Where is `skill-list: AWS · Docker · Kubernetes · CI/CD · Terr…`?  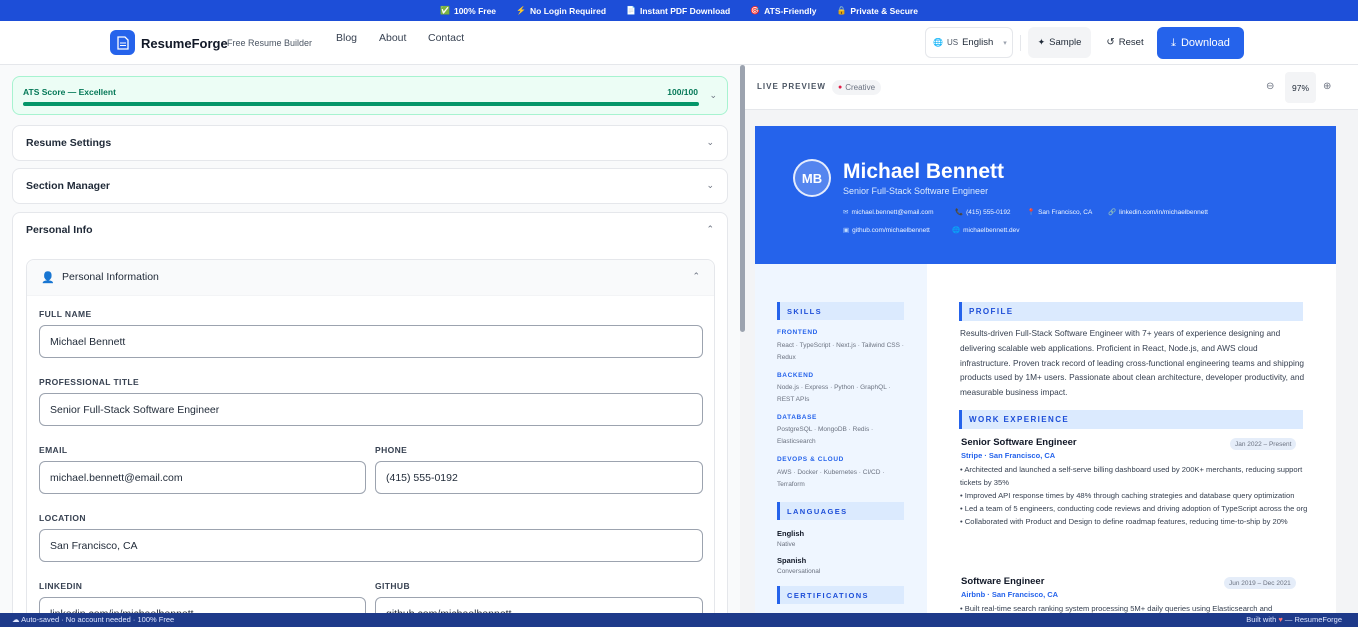
skill-list: AWS · Docker · Kubernetes · CI/CD · Terr… is located at coordinates (831, 478).